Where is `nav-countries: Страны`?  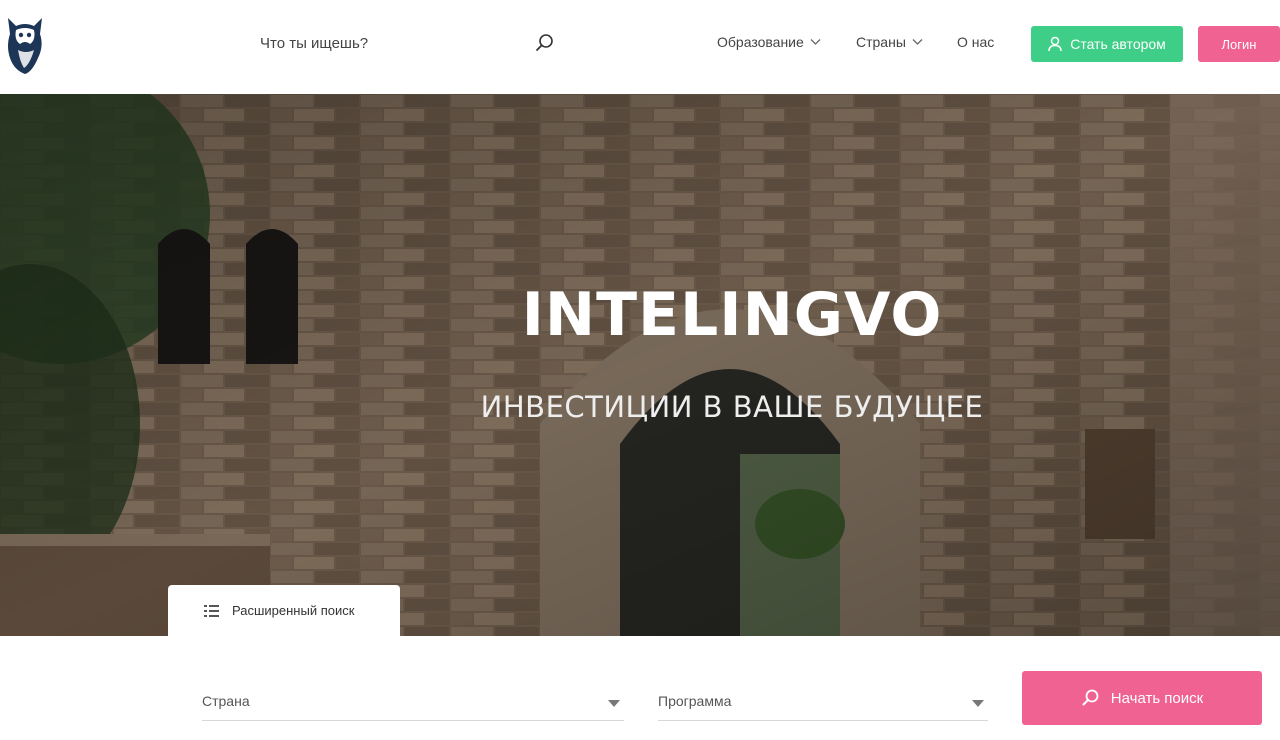 nav-countries: Страны is located at coordinates (889, 42).